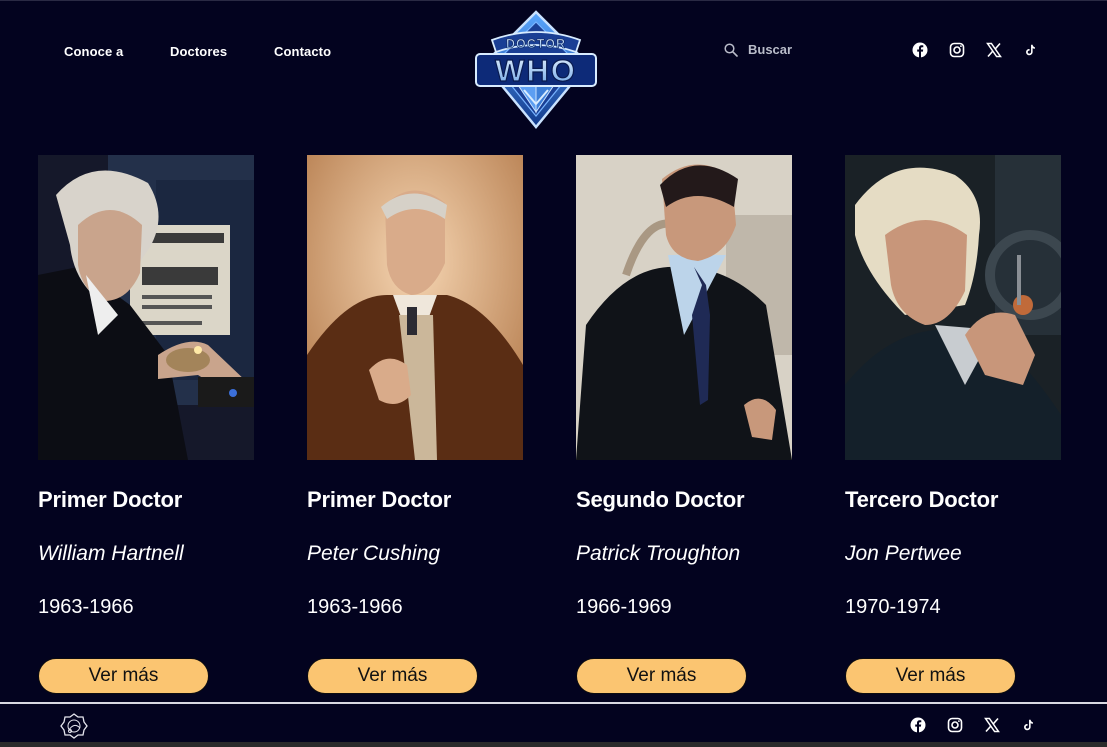 The width and height of the screenshot is (1107, 747). I want to click on doctor-actor: William Hartnell, so click(111, 553).